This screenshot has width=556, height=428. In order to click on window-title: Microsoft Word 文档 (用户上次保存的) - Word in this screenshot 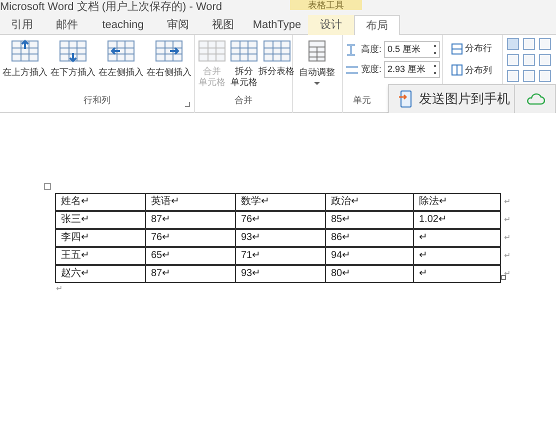, I will do `click(111, 7)`.